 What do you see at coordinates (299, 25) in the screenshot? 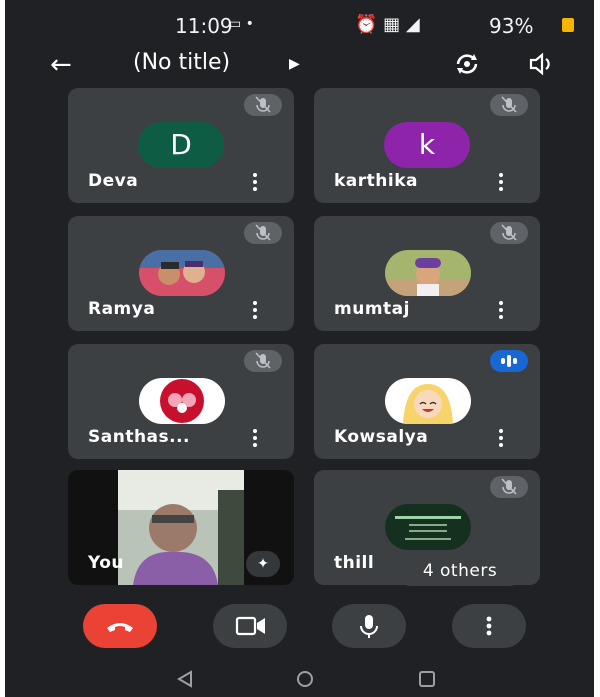
I see `status-bar: 11:09 ▭ • ⏰ ▦ ◢ 93%` at bounding box center [299, 25].